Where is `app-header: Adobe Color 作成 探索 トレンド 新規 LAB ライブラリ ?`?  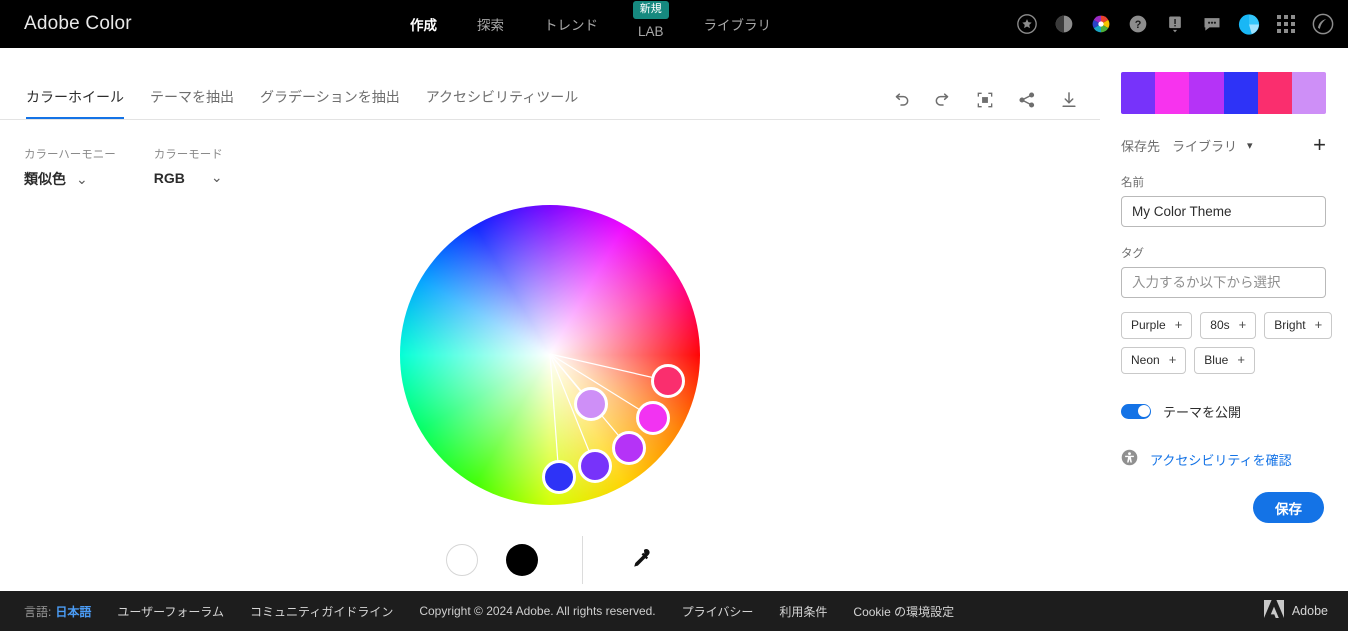
app-header: Adobe Color 作成 探索 トレンド 新規 LAB ライブラリ ? is located at coordinates (674, 24).